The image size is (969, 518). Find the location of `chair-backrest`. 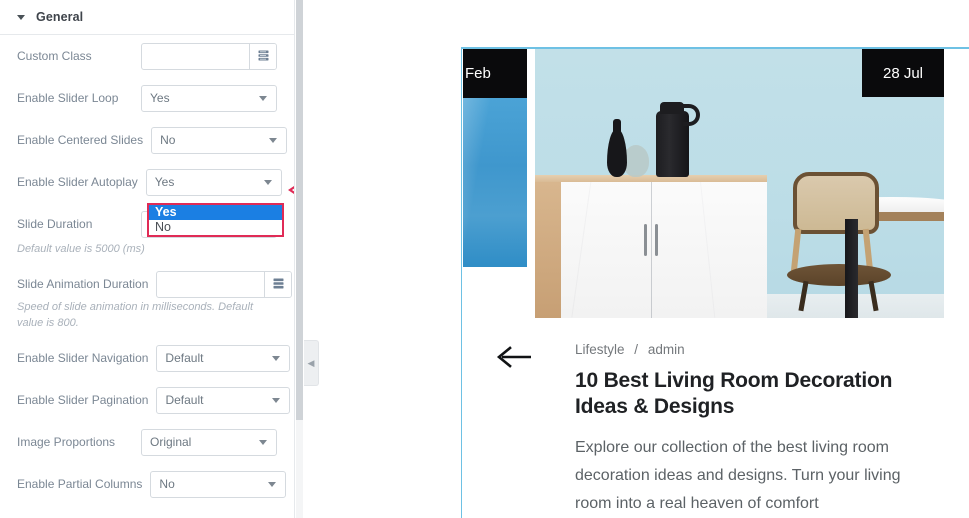

chair-backrest is located at coordinates (836, 203).